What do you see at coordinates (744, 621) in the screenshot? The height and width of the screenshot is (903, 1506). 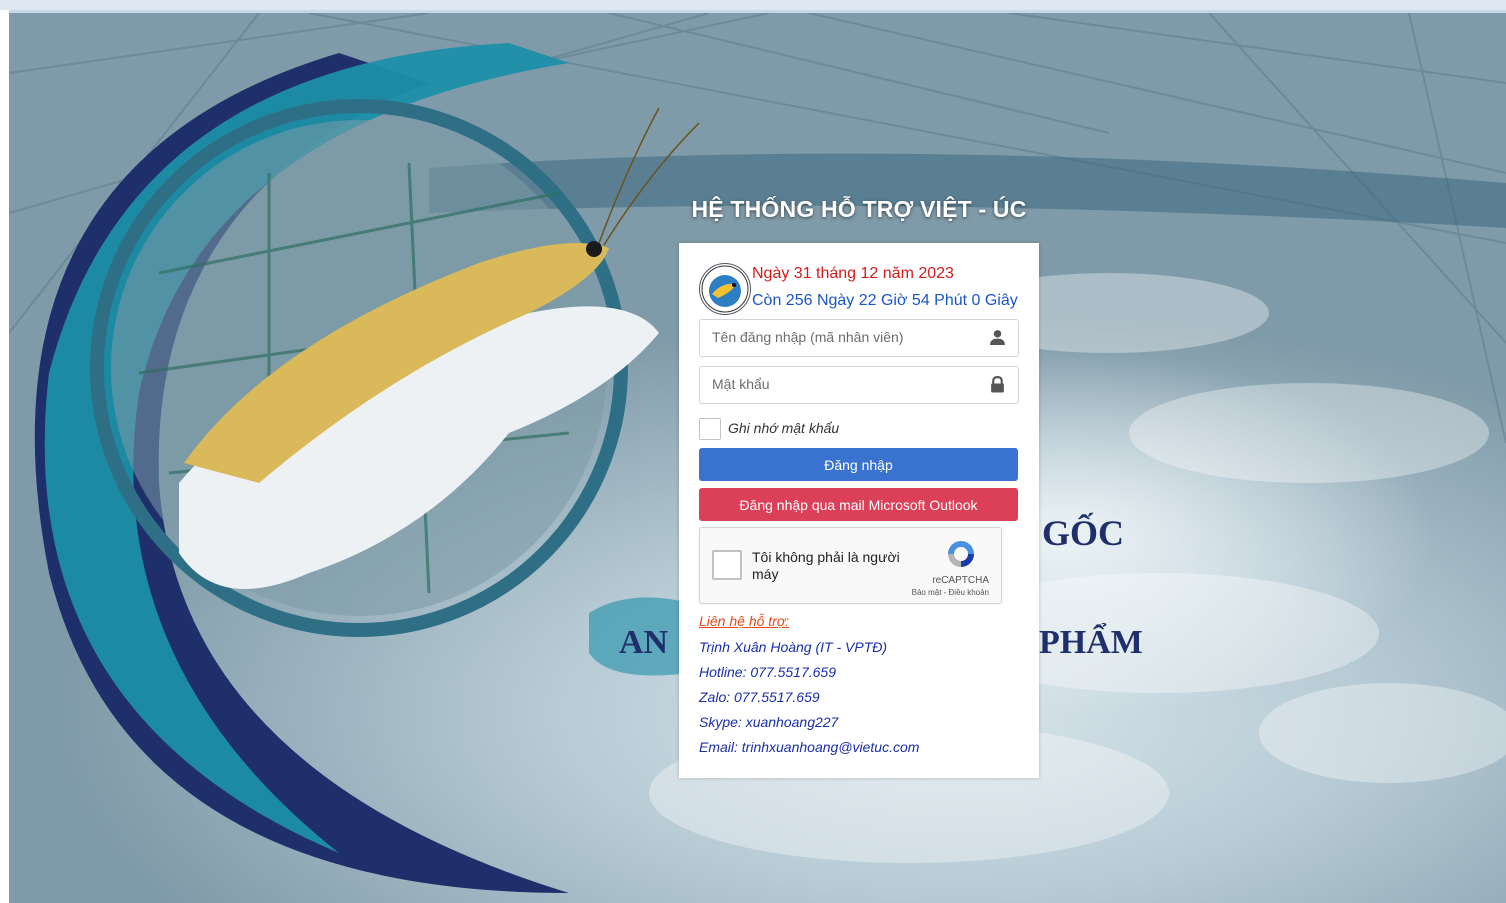 I see `support-title-link: Liên hệ hỗ trợ:` at bounding box center [744, 621].